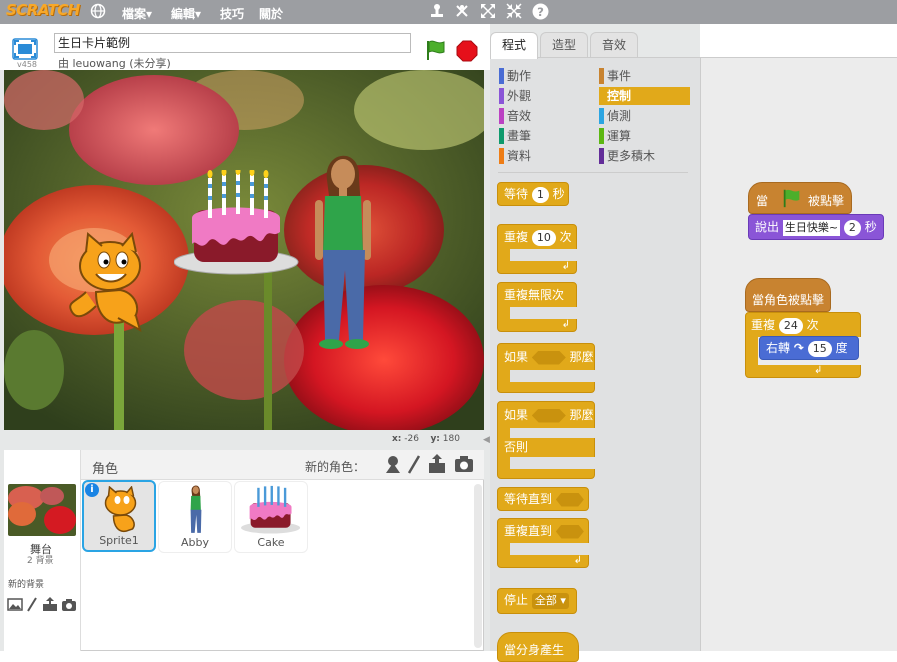  Describe the element at coordinates (239, 222) in the screenshot. I see `cake-sprite` at that location.